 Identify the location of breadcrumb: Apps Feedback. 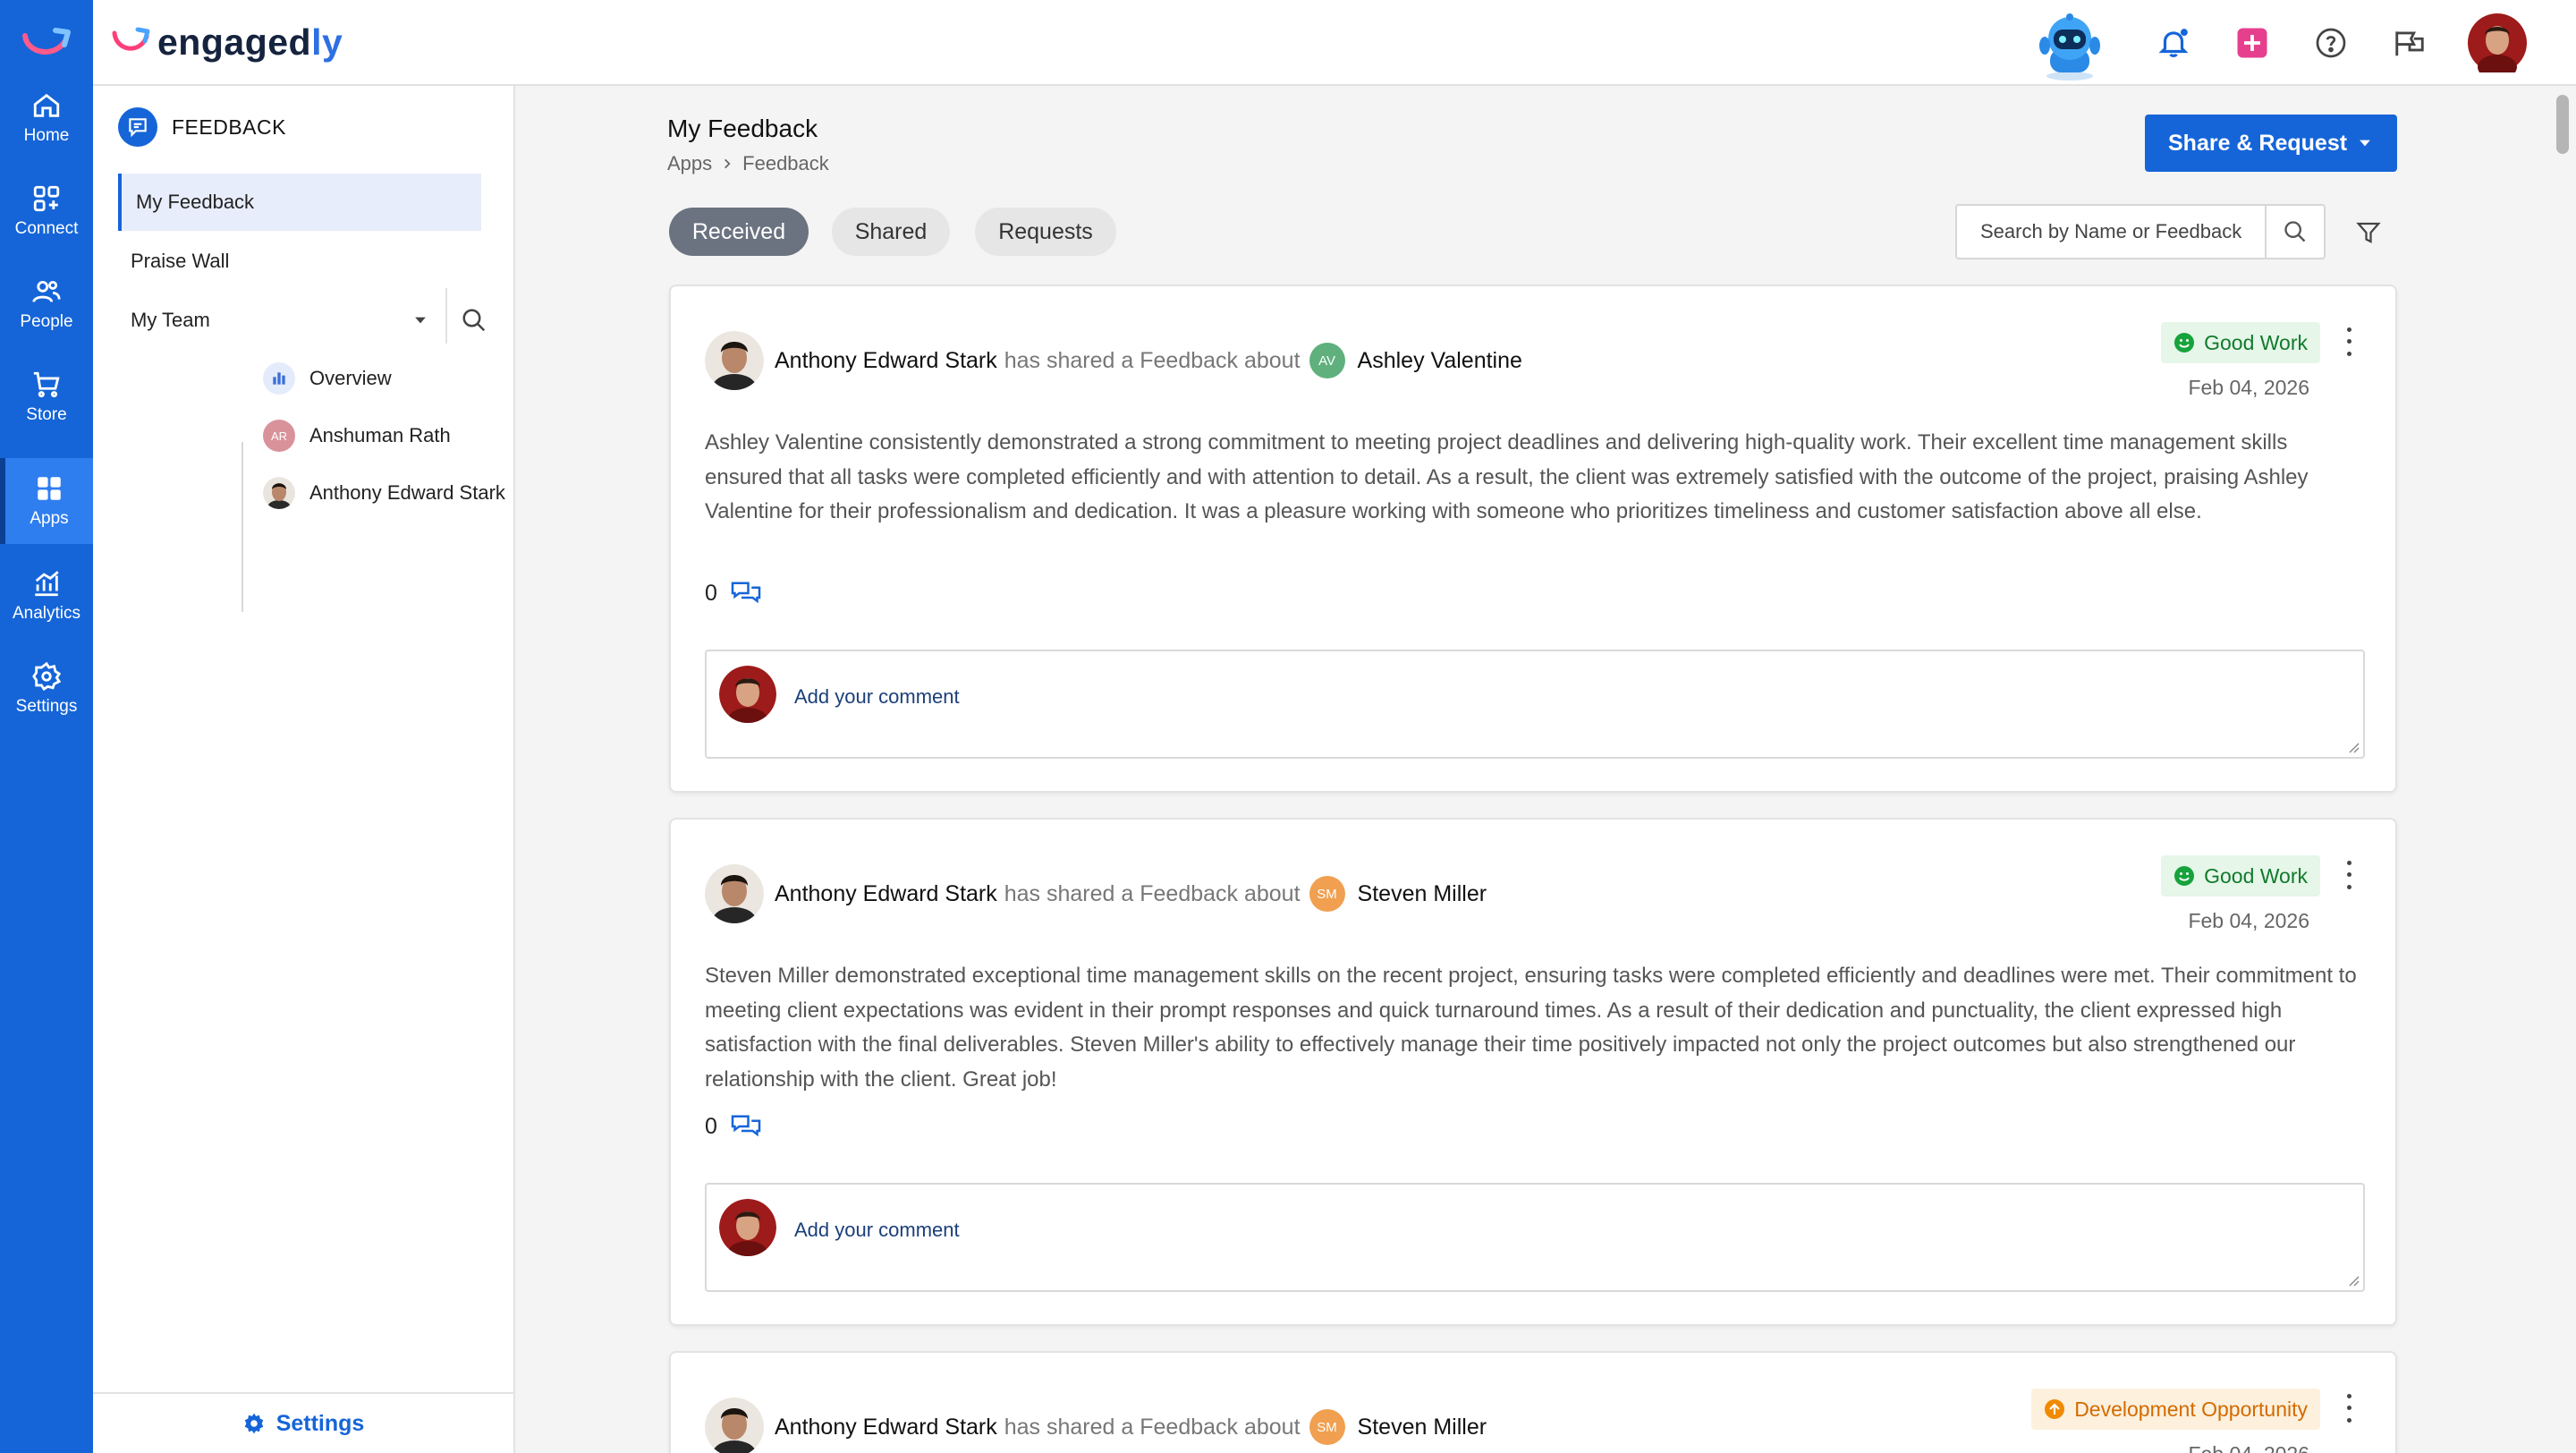
(748, 163).